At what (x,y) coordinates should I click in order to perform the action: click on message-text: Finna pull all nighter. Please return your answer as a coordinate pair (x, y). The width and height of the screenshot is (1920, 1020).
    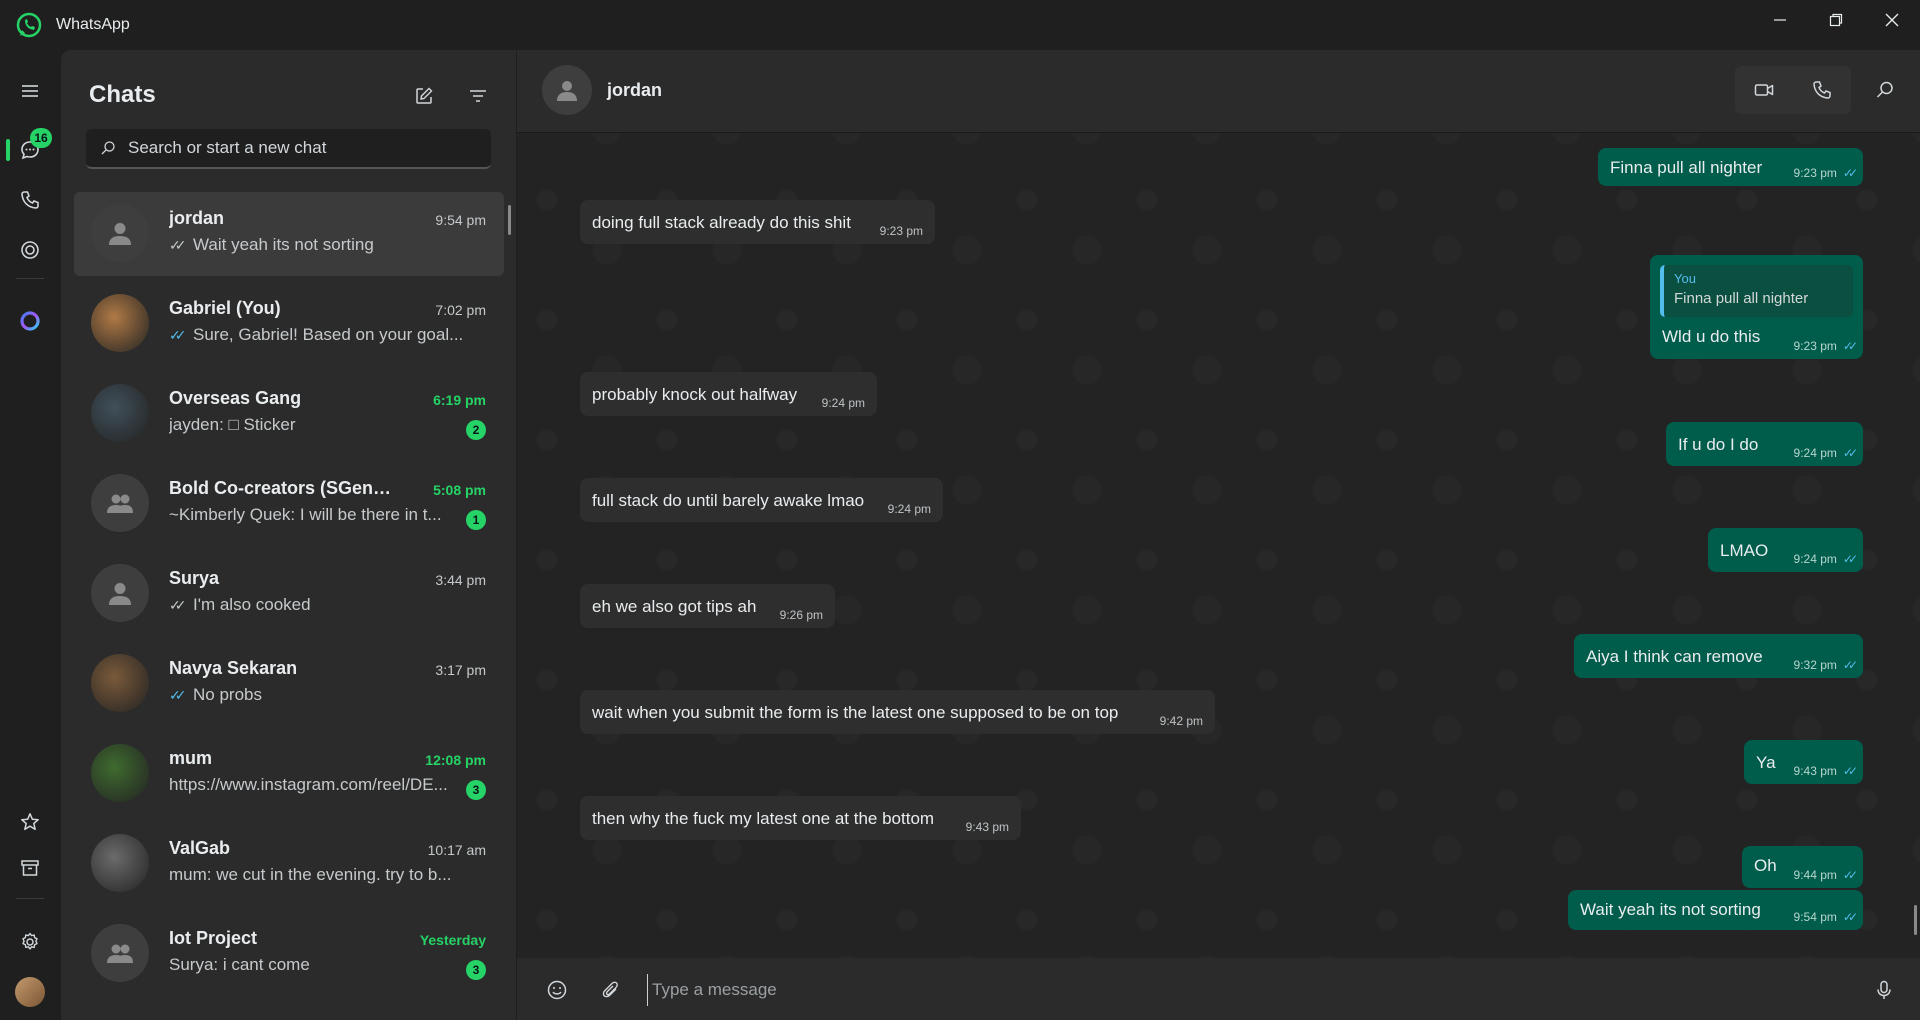
    Looking at the image, I should click on (1686, 167).